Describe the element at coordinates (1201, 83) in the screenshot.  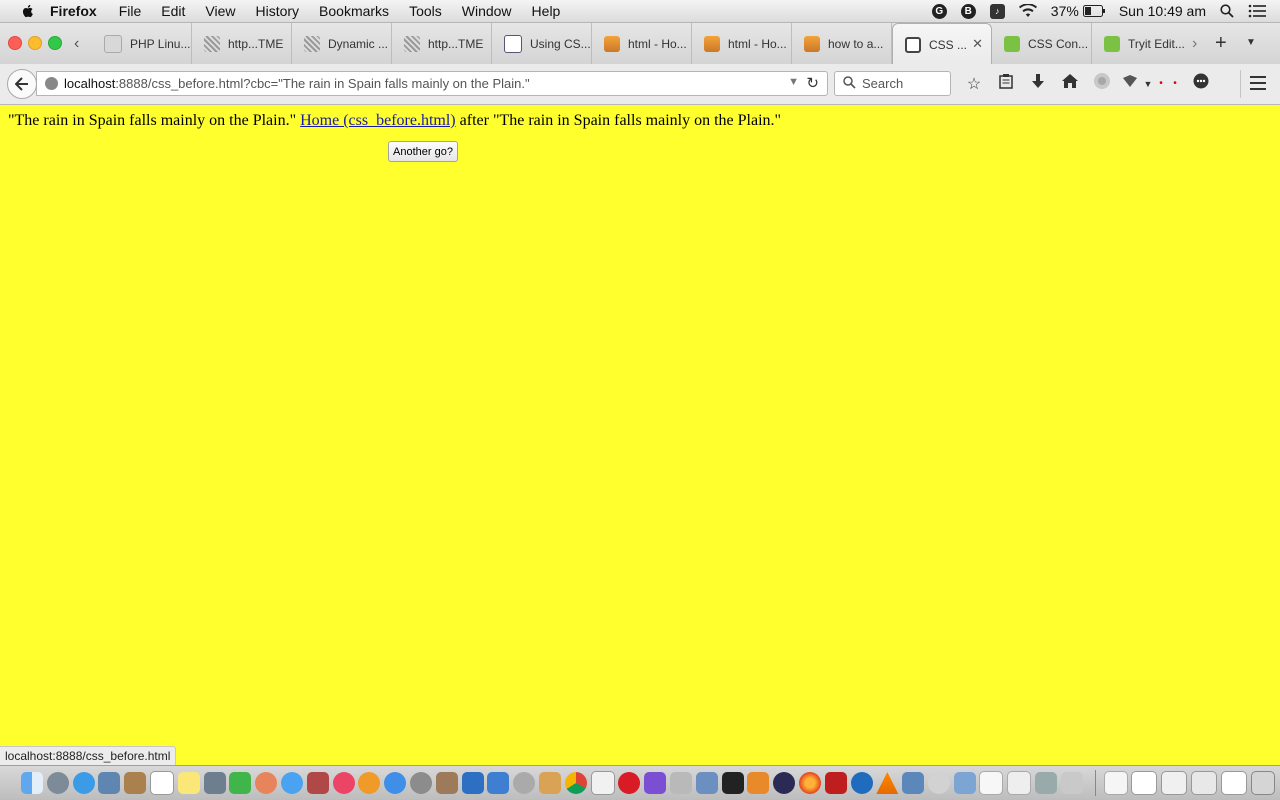
I see `chat-icon` at that location.